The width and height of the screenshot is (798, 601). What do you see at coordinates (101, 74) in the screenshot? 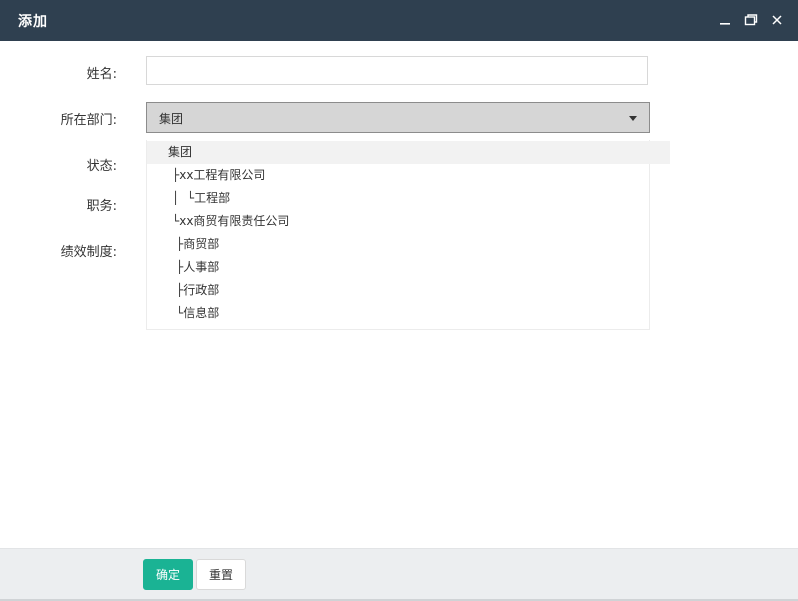
I see `name-label: 姓名:` at bounding box center [101, 74].